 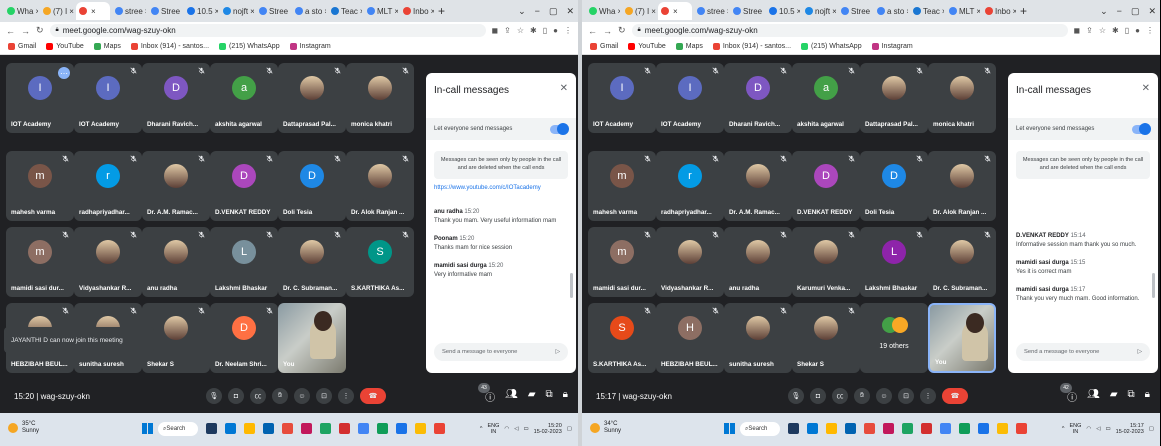 What do you see at coordinates (1131, 396) in the screenshot?
I see `activities-icon: ⧉` at bounding box center [1131, 396].